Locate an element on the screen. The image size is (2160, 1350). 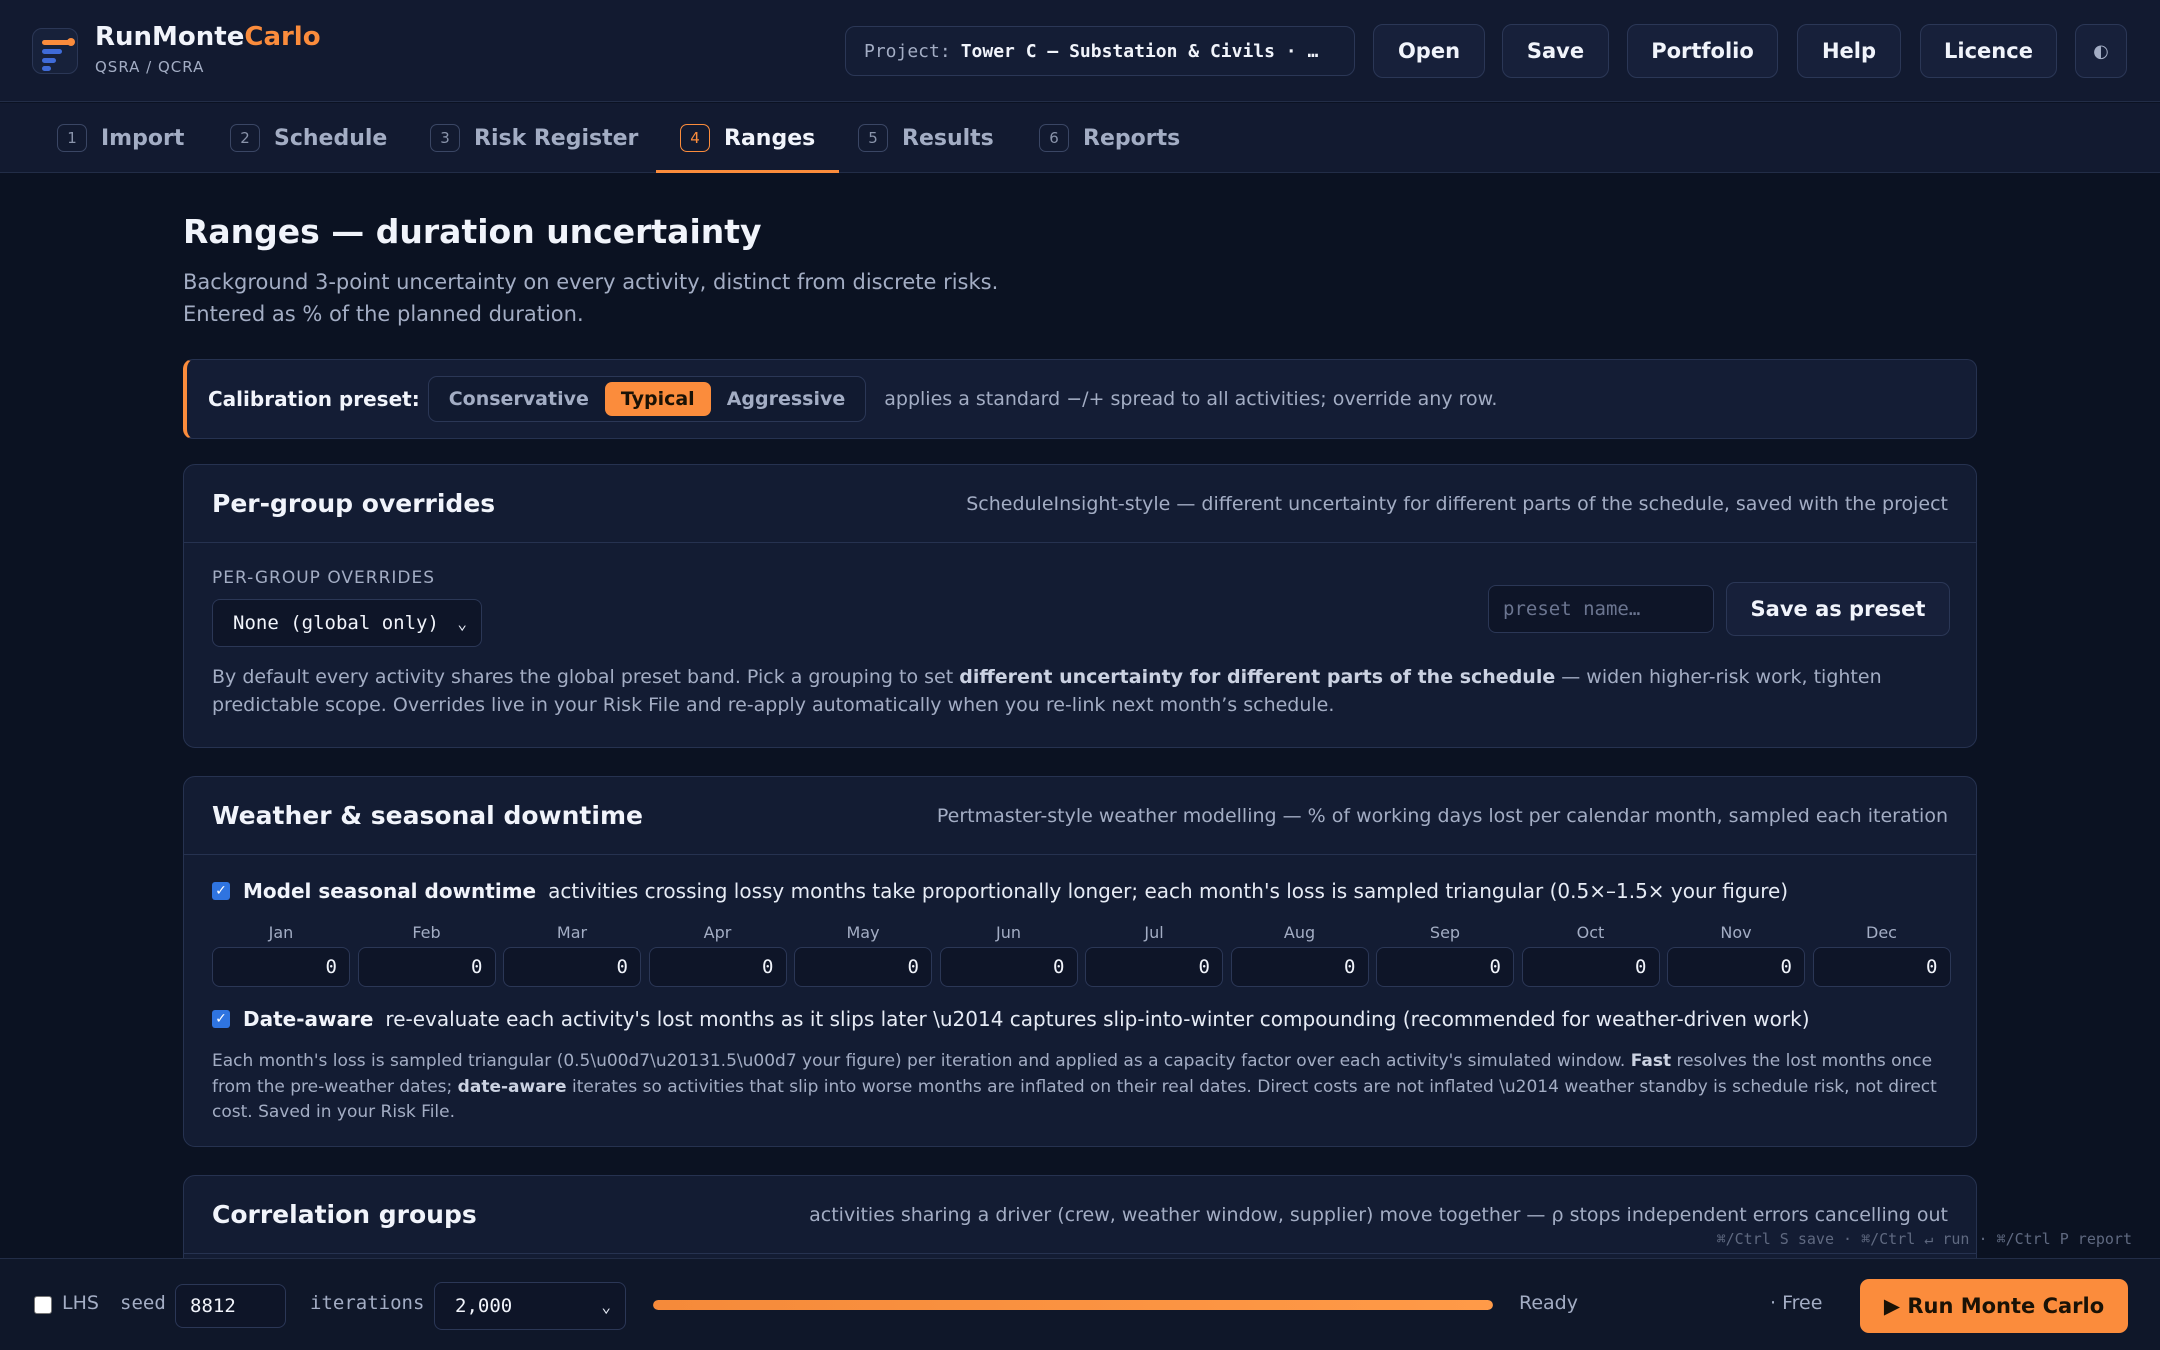
preset-typical: Typical is located at coordinates (657, 399).